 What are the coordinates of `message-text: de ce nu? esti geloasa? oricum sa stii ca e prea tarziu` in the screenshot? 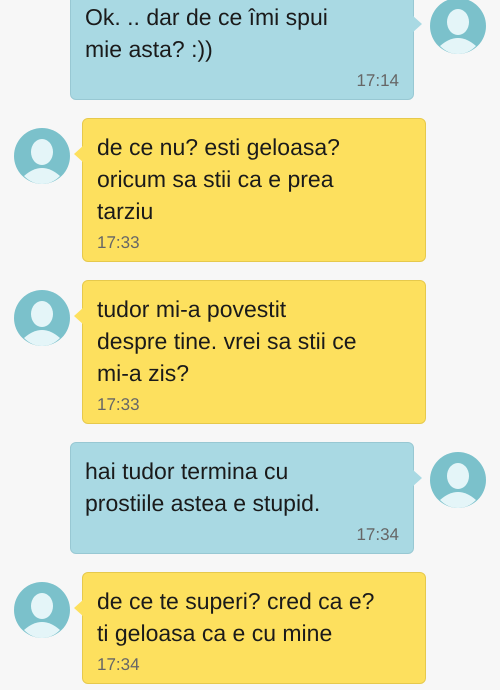 It's located at (219, 179).